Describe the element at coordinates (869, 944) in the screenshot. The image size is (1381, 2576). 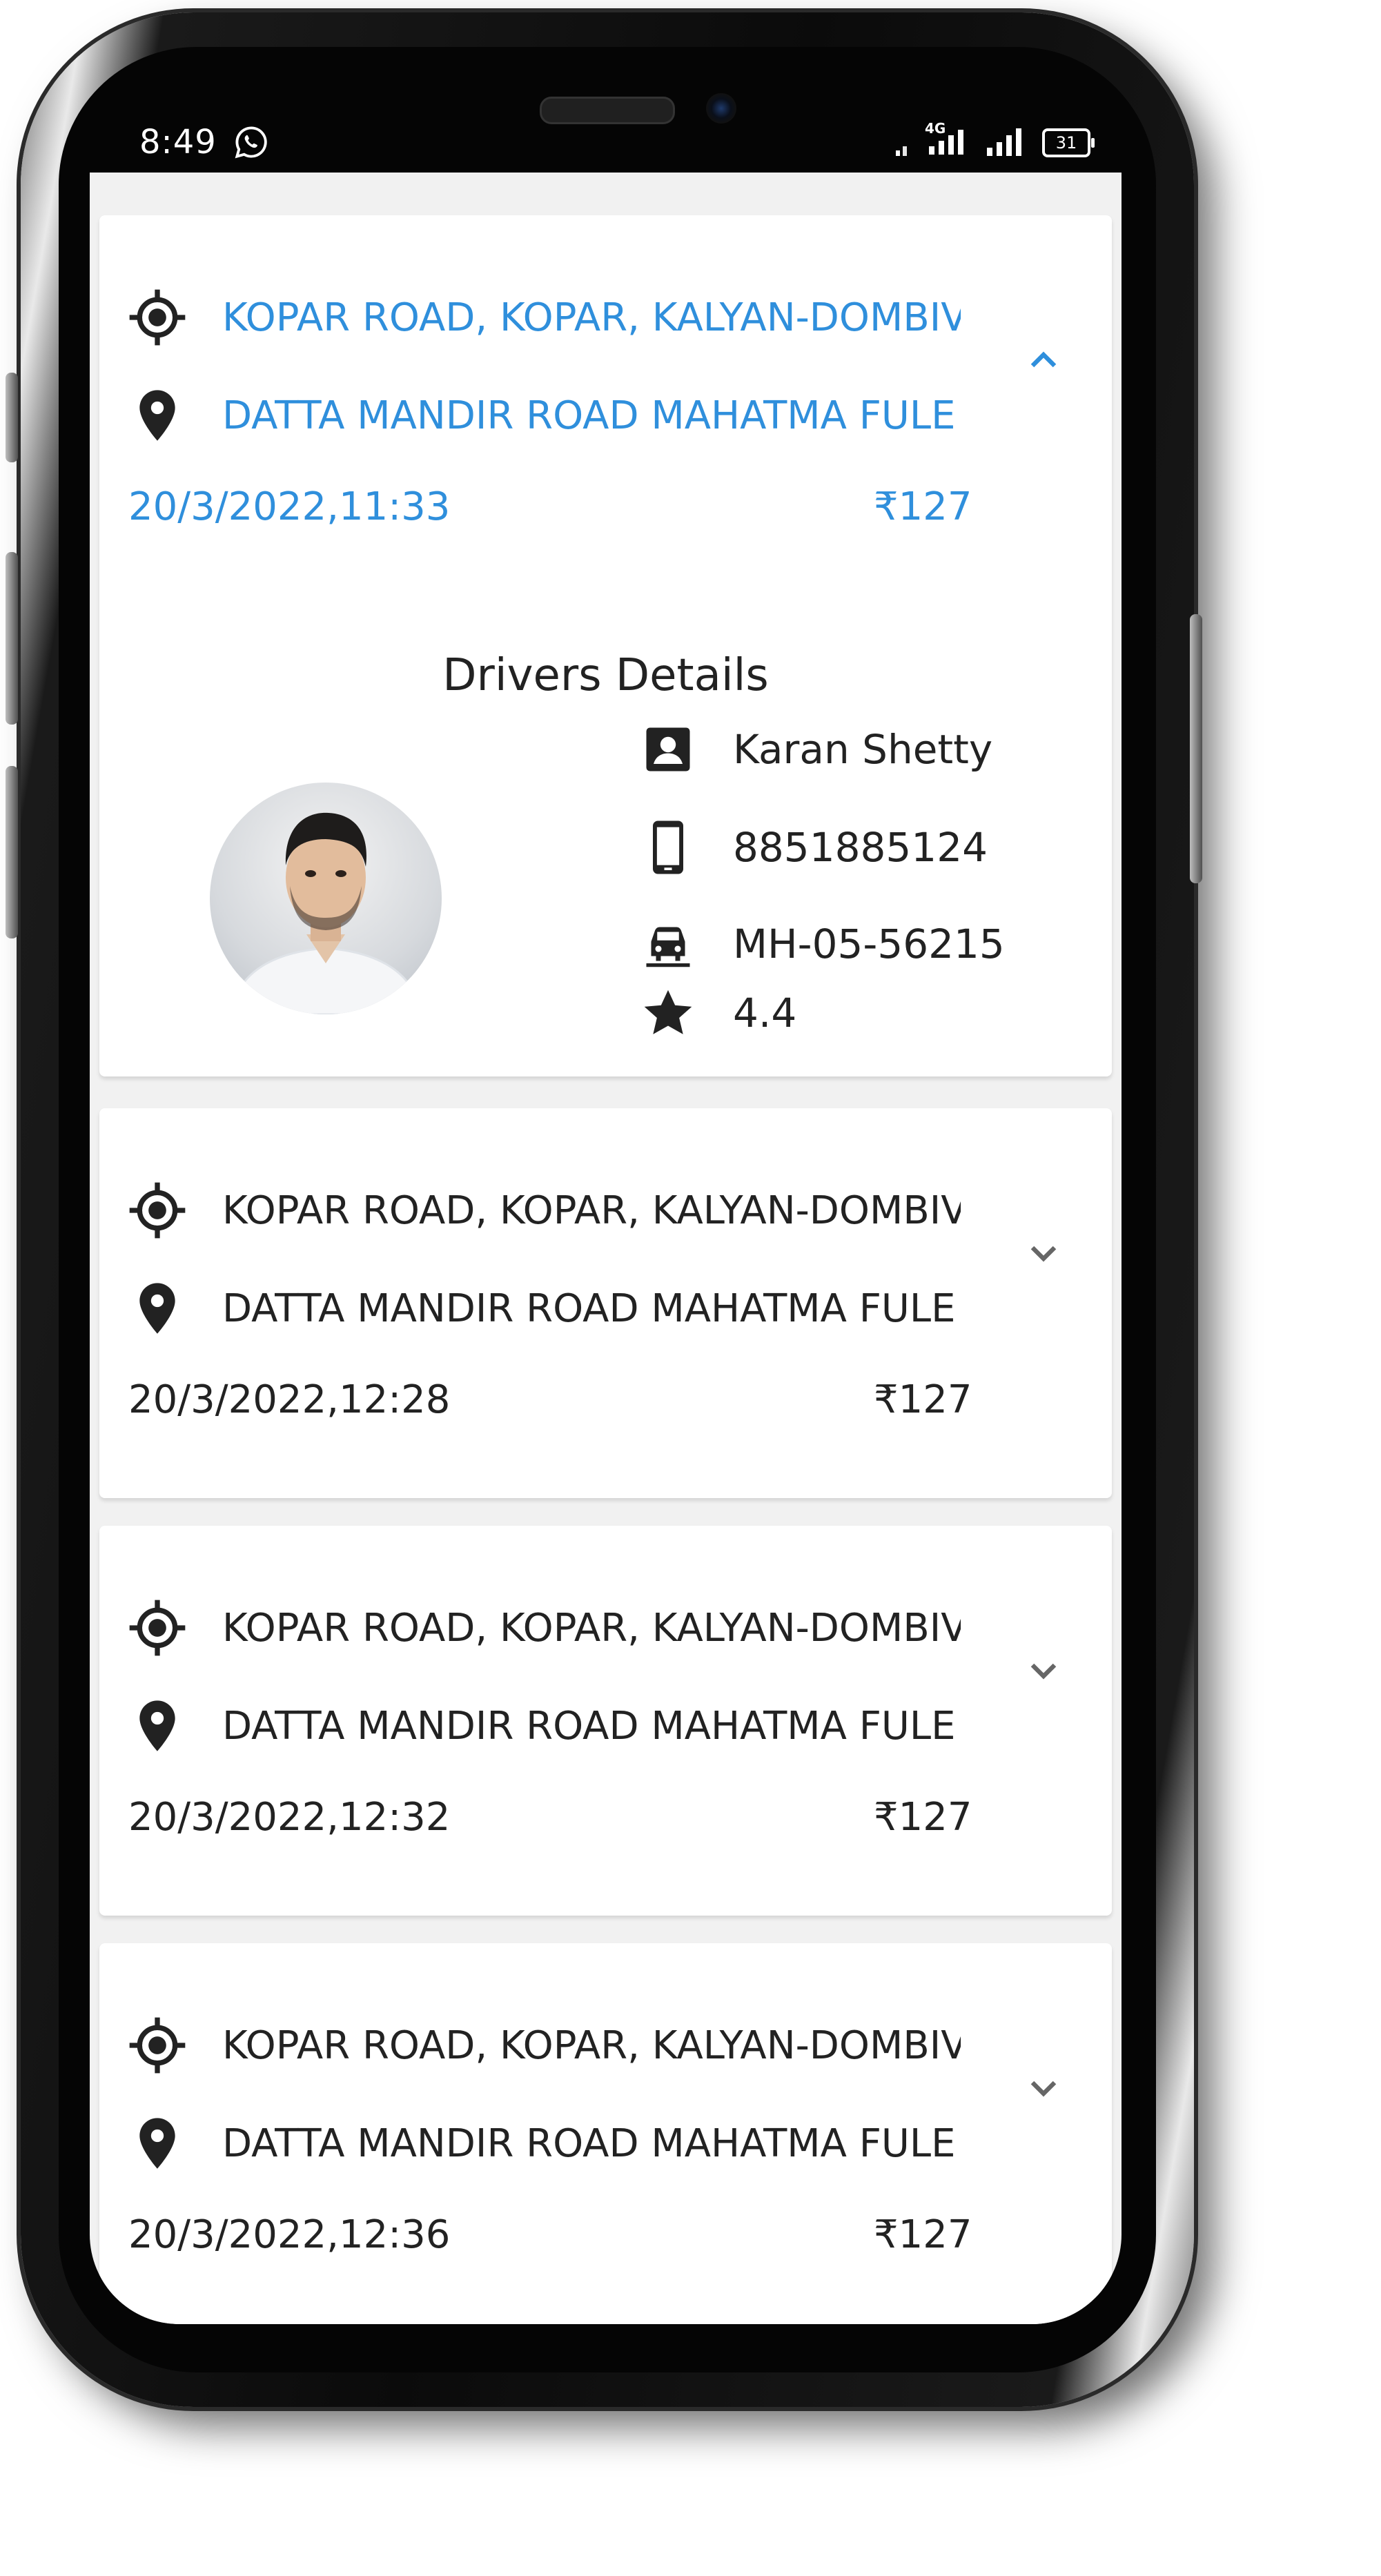
I see `driver-vehicle-number: MH-05-56215` at that location.